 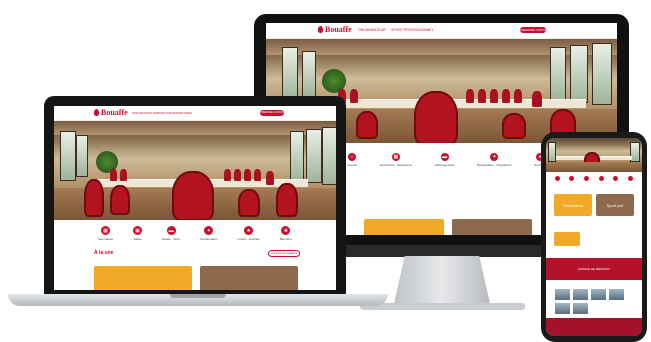 I want to click on category-item: ▬ Hôtels · Gîtes, so click(x=171, y=233).